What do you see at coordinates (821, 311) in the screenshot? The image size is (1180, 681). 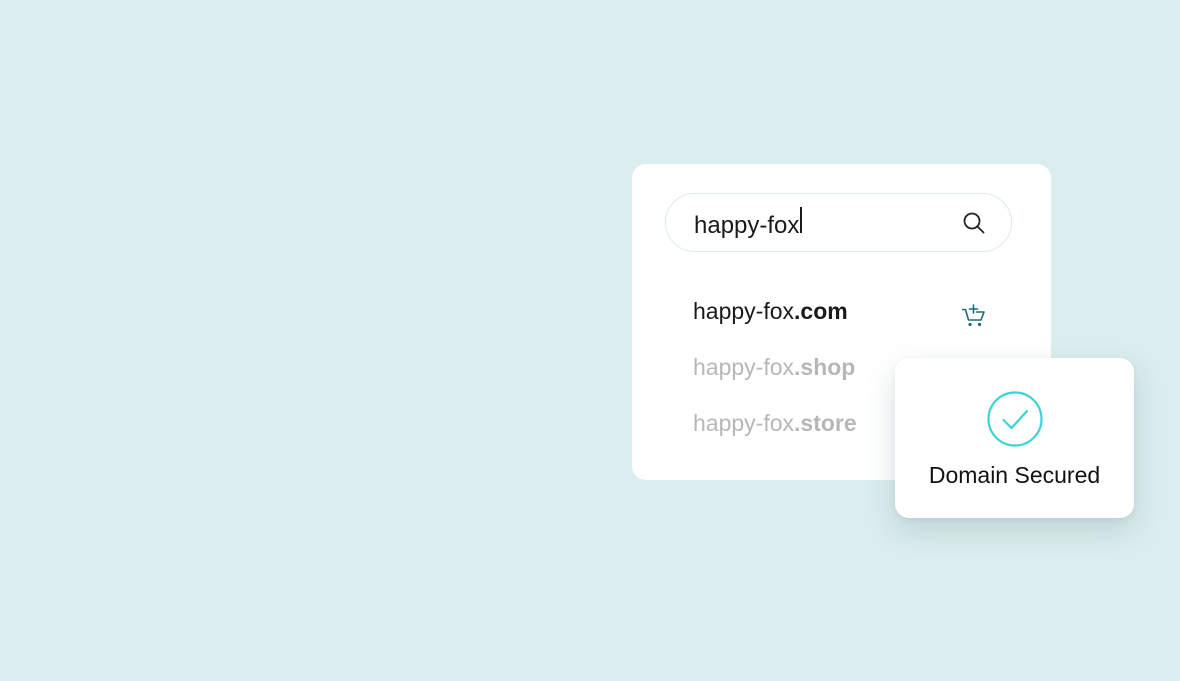 I see `domain-result-tld: .com` at bounding box center [821, 311].